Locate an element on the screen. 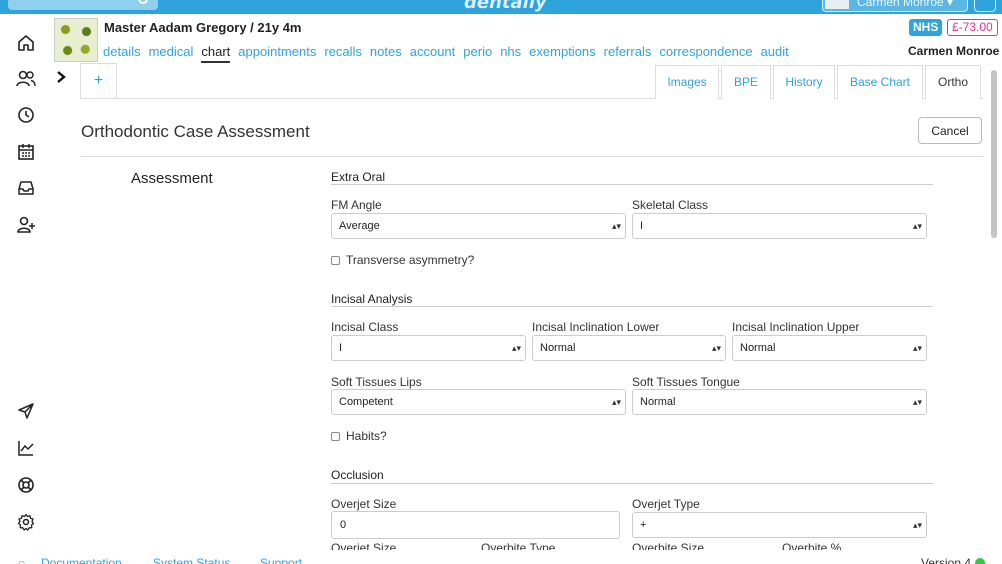 The height and width of the screenshot is (564, 1002). dentist-name: Carmen Monroe is located at coordinates (954, 51).